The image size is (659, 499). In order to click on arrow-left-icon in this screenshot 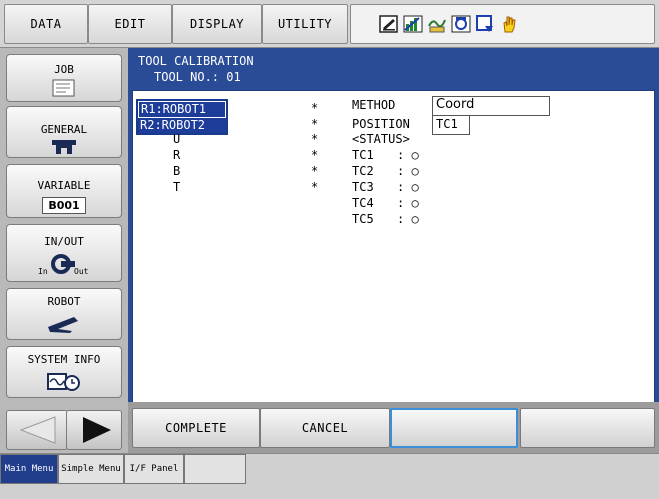, I will do `click(37, 430)`.